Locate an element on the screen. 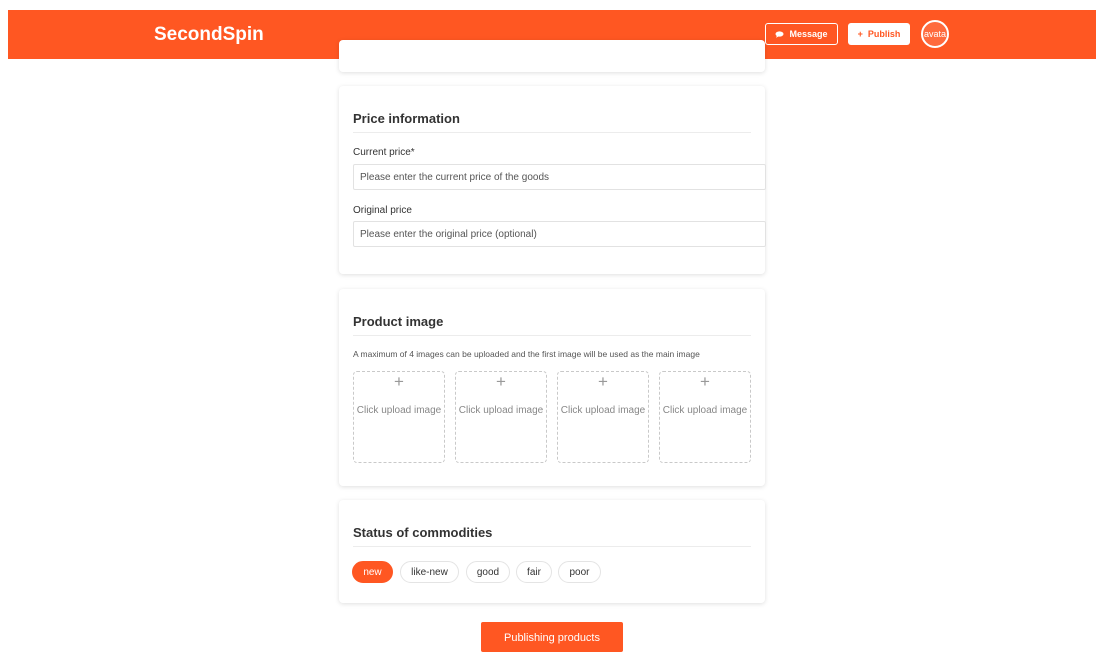  original-price-label: Original price is located at coordinates (382, 210).